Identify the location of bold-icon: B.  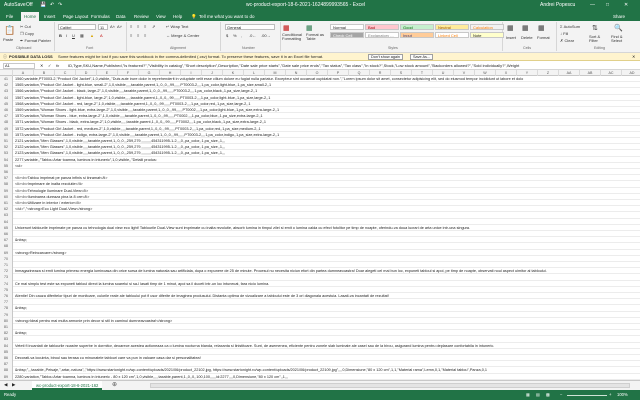
(60, 35).